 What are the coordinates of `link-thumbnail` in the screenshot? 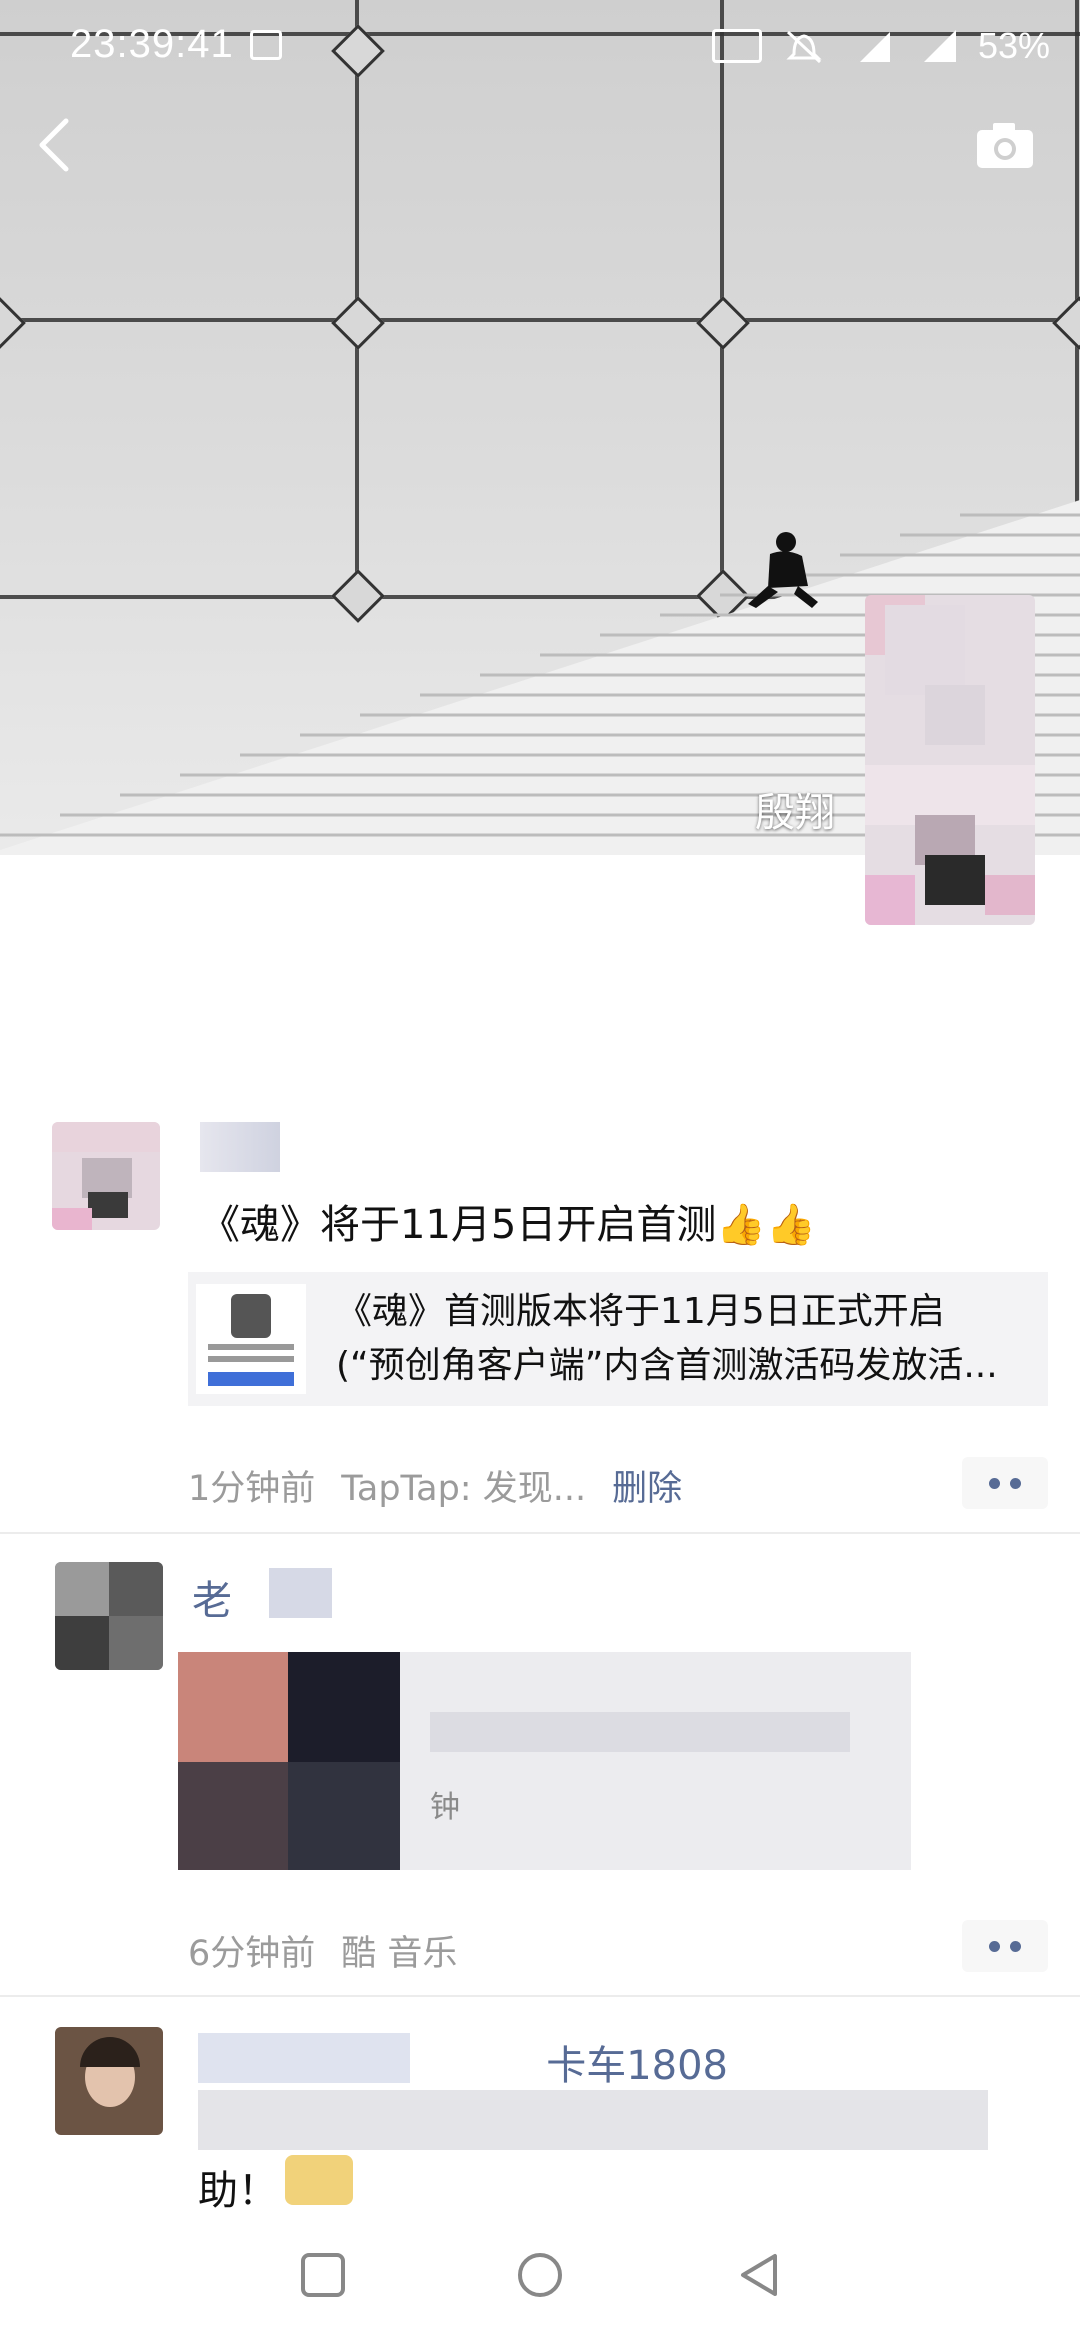 It's located at (251, 1339).